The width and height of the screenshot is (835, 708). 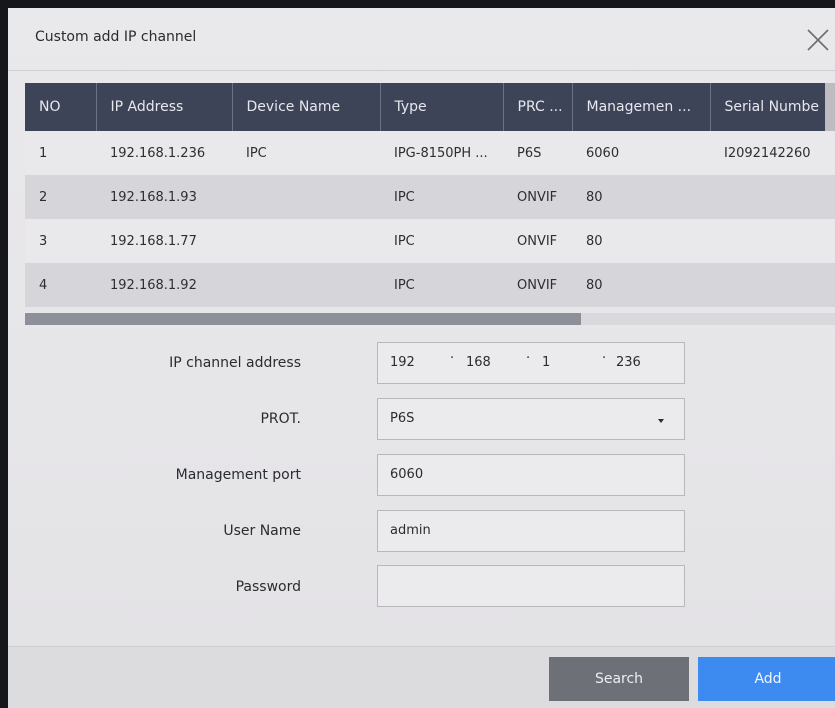 I want to click on cell-ip-address: 192.168.1.236, so click(x=158, y=153).